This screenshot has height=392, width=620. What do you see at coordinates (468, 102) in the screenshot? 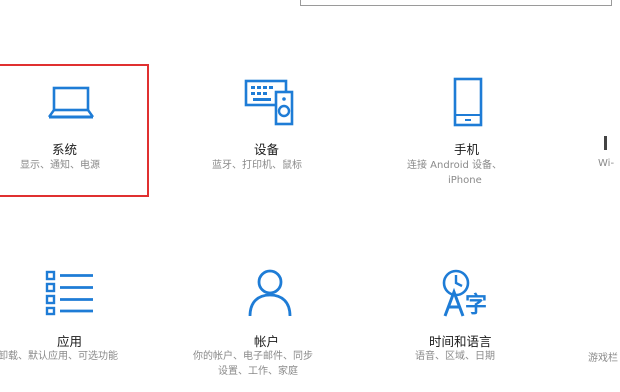
I see `phone-icon` at bounding box center [468, 102].